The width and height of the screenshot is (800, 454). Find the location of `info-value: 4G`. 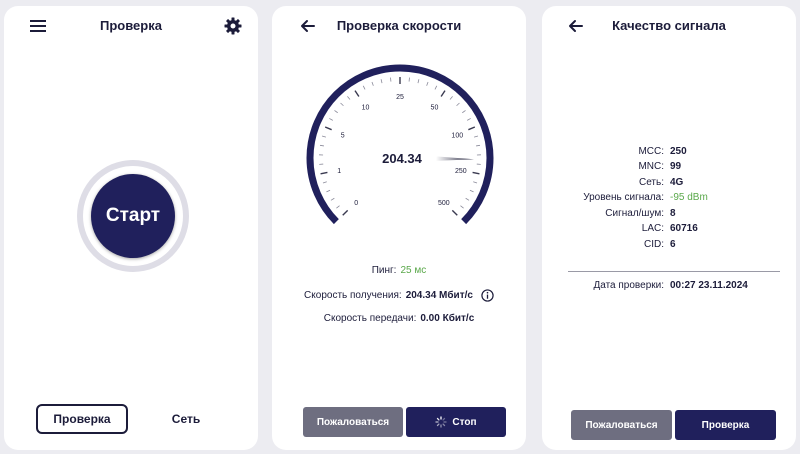

info-value: 4G is located at coordinates (677, 182).